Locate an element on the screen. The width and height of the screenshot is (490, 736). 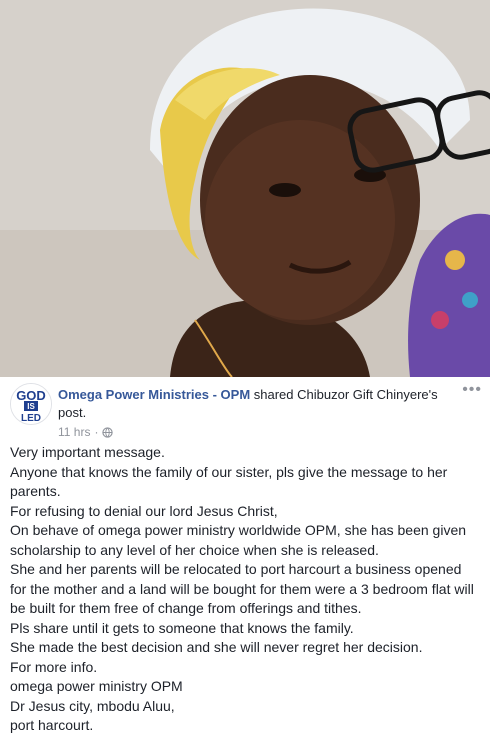
svg-text: IS is located at coordinates (31, 406).